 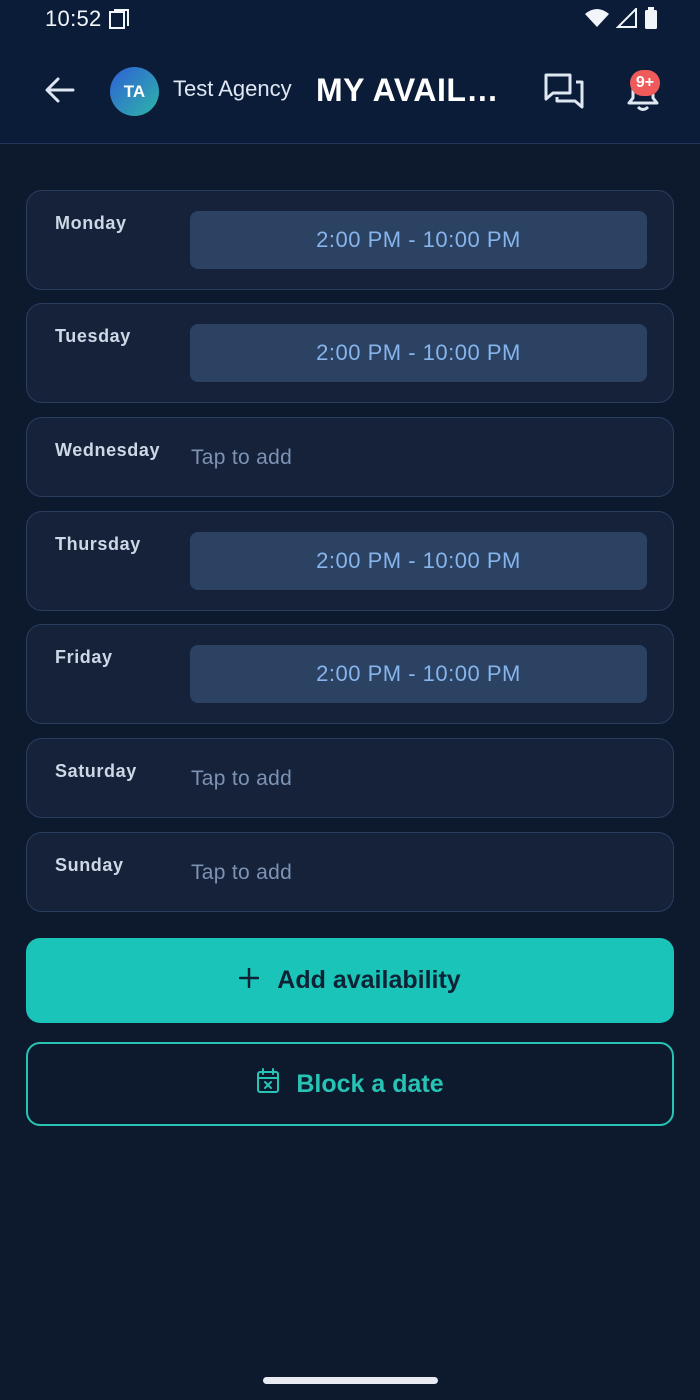 I want to click on block-date-button: Block a date, so click(x=350, y=1084).